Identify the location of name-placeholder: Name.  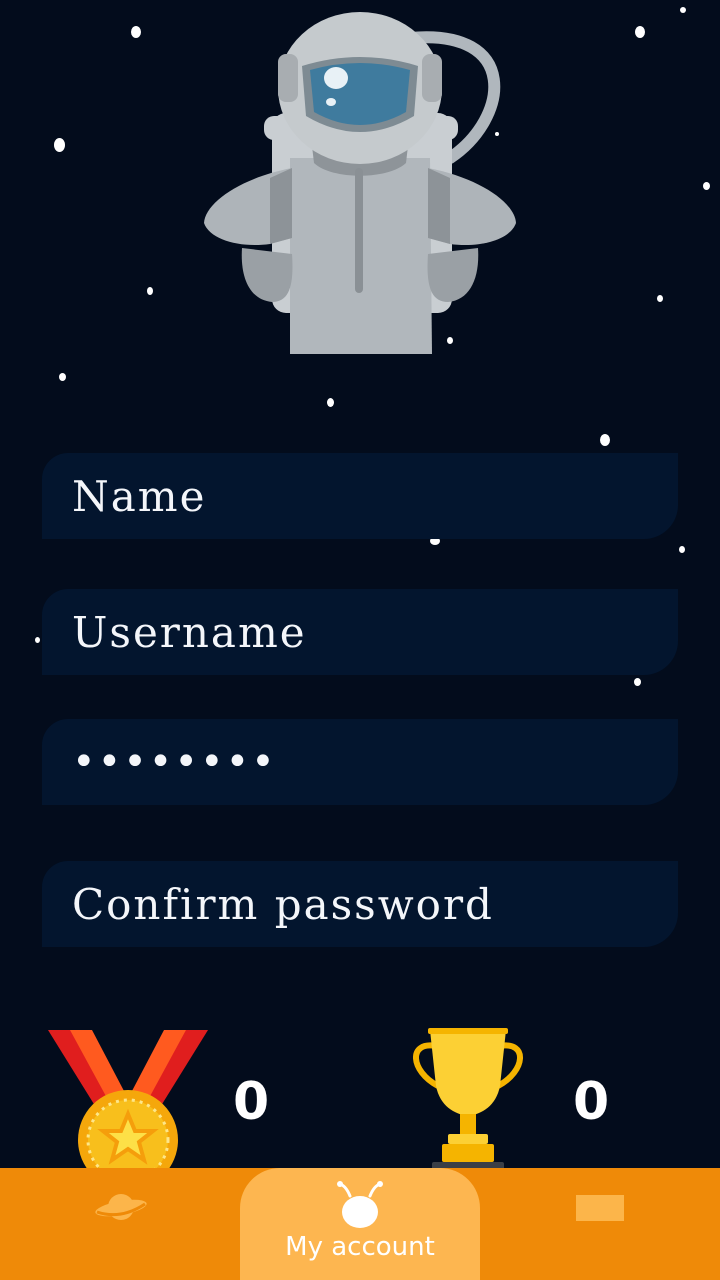
(139, 496).